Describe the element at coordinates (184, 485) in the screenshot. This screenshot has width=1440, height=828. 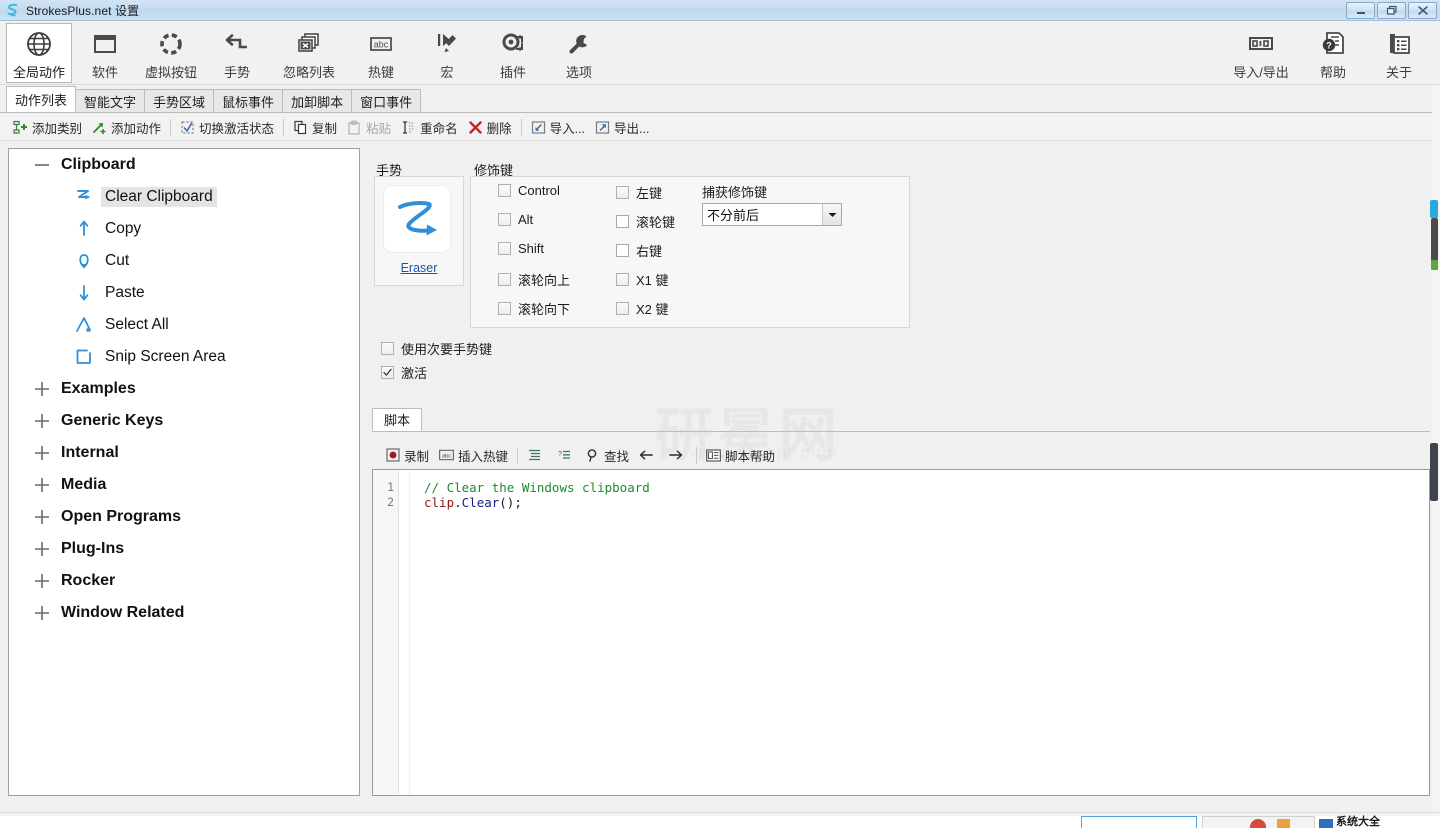
I see `tree-group-media: Media` at that location.